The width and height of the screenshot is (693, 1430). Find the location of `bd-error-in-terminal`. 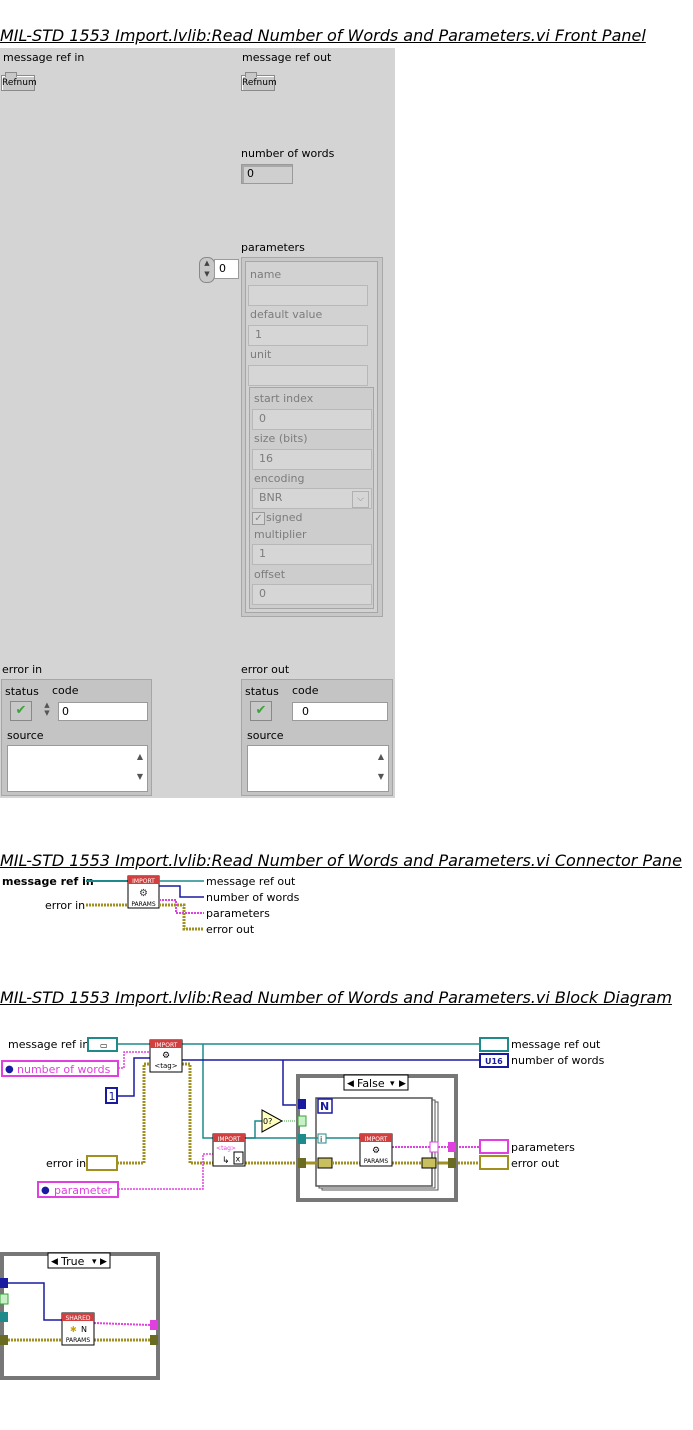

bd-error-in-terminal is located at coordinates (102, 1163).